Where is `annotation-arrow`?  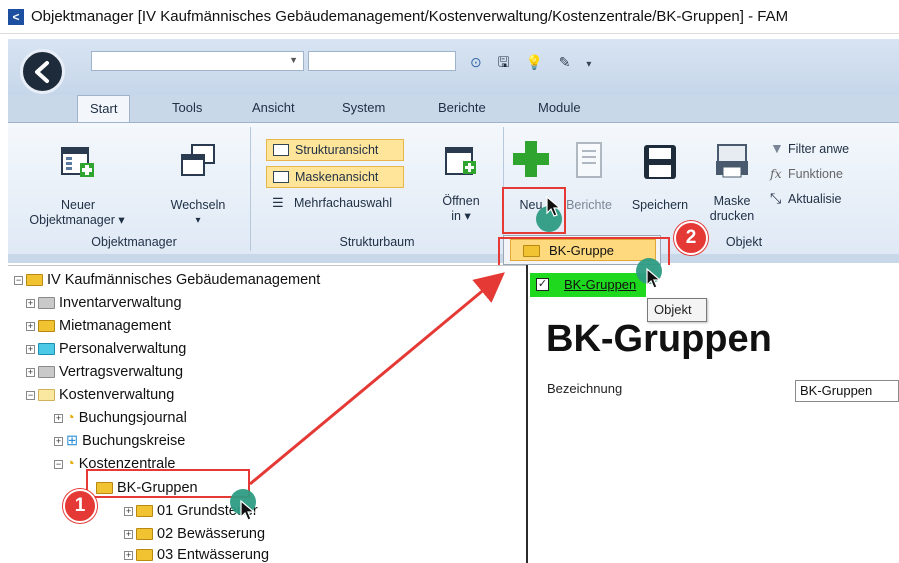
annotation-arrow is located at coordinates (377, 379).